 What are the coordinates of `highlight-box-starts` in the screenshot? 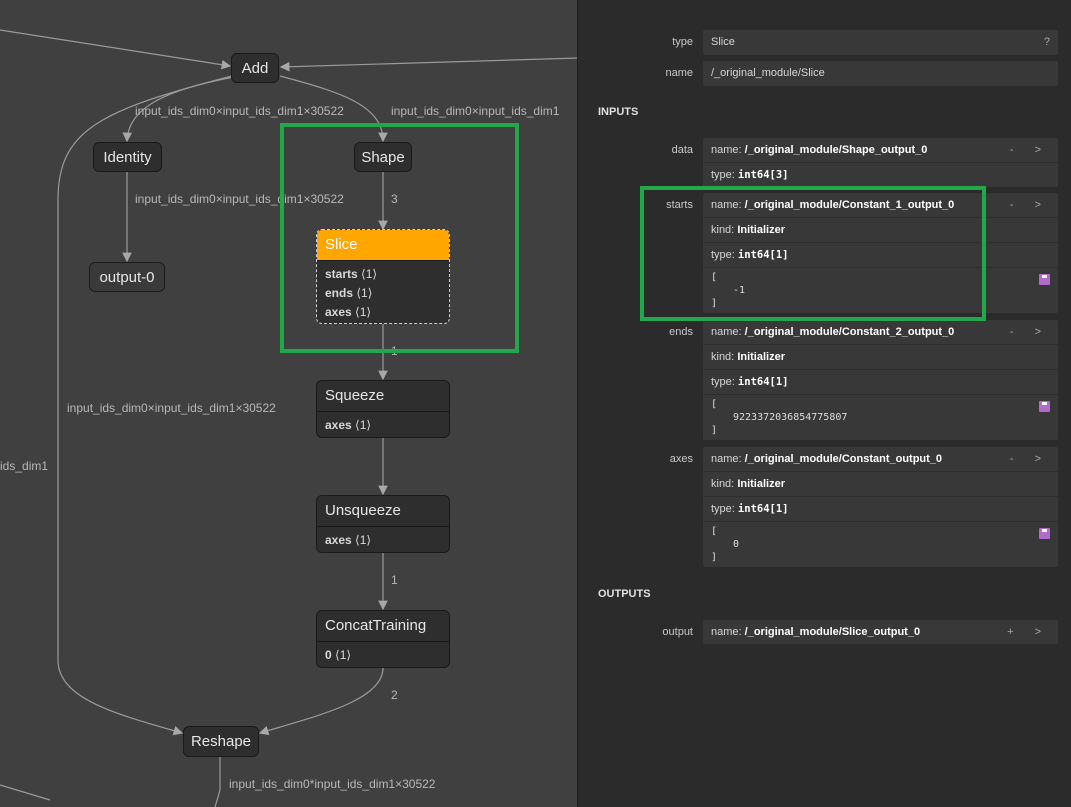 It's located at (813, 253).